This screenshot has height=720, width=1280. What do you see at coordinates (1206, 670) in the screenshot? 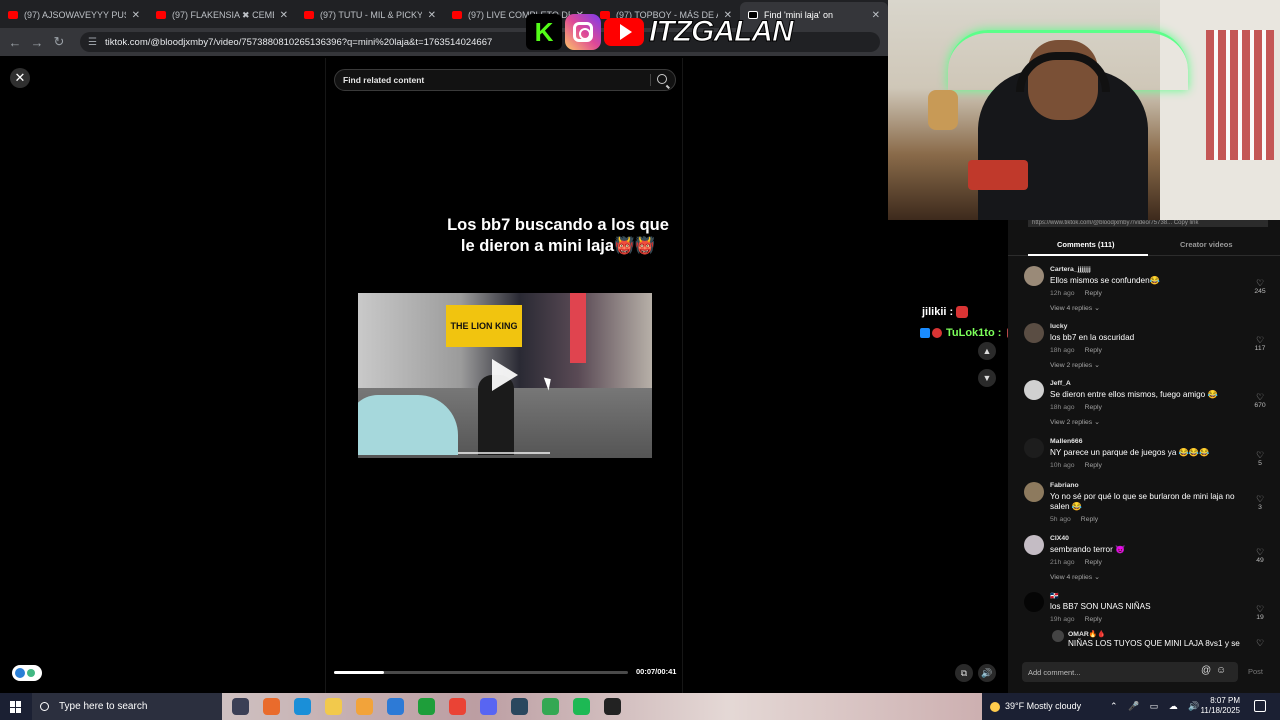
I see `mention-icon: @` at bounding box center [1206, 670].